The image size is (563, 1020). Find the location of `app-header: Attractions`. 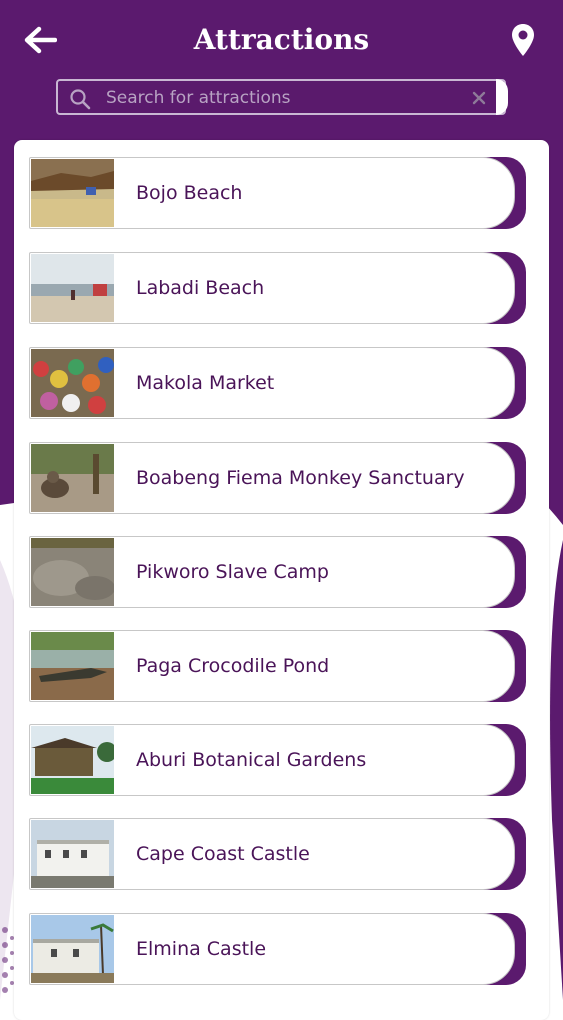

app-header: Attractions is located at coordinates (281, 70).